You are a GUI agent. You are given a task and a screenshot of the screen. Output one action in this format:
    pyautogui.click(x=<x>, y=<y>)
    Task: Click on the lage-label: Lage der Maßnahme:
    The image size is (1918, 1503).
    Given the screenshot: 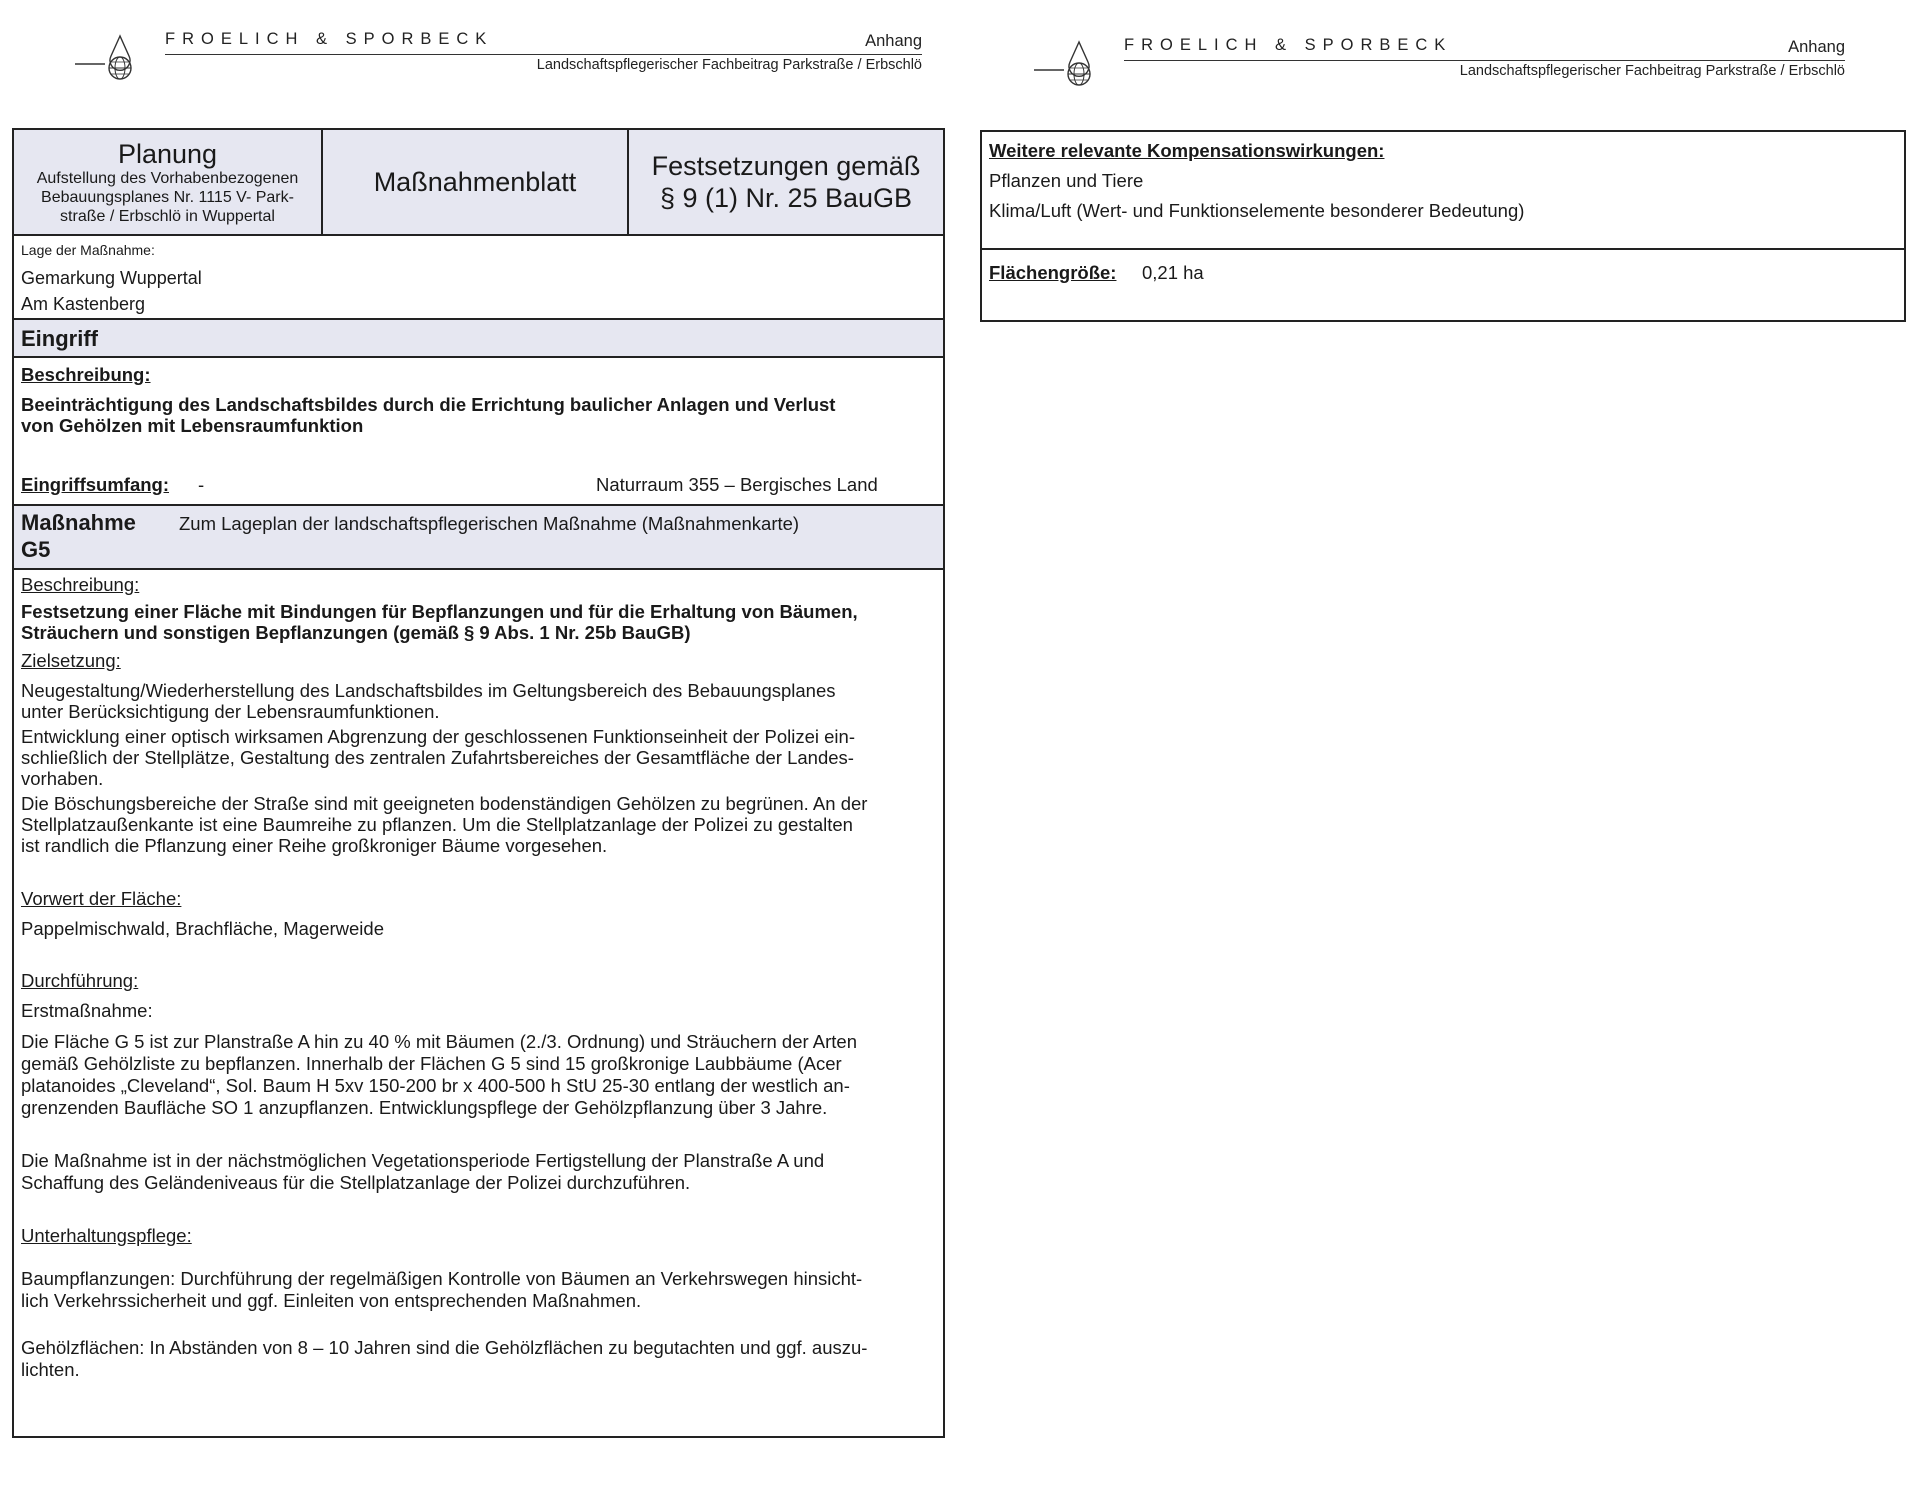 What is the action you would take?
    pyautogui.click(x=88, y=250)
    